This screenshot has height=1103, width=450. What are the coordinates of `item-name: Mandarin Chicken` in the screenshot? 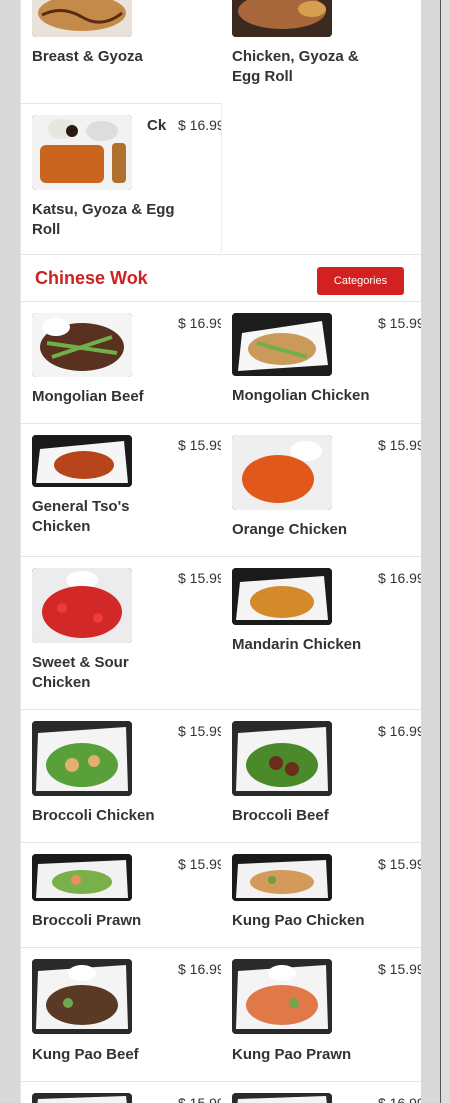 It's located at (307, 645).